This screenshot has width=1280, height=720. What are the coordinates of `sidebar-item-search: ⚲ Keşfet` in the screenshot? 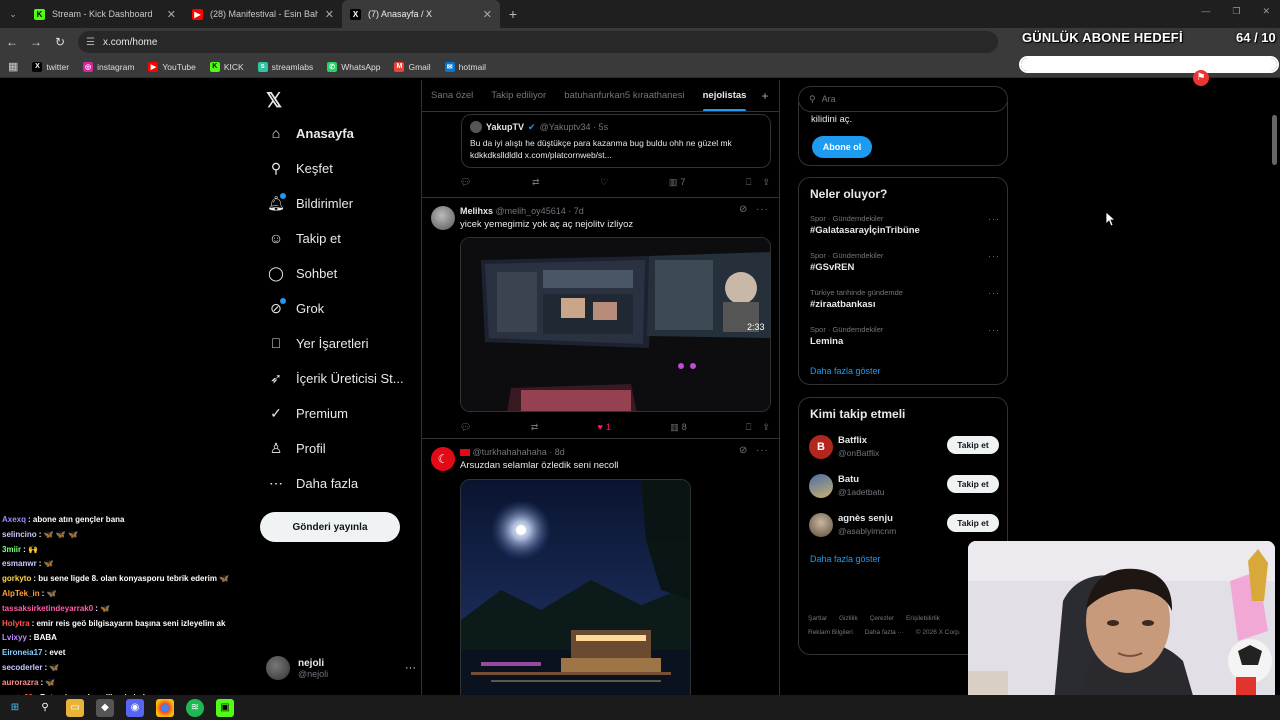 It's located at (300, 168).